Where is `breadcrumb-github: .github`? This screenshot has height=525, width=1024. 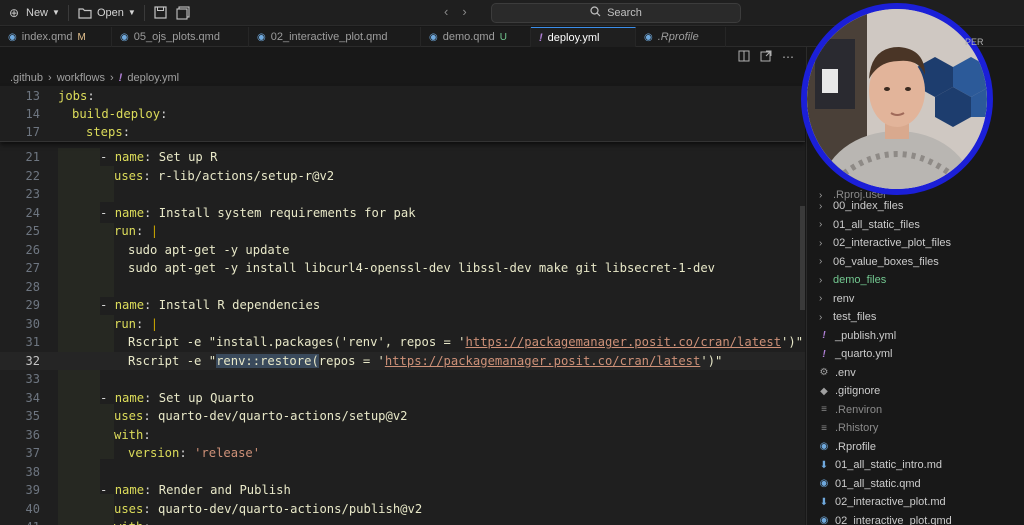 breadcrumb-github: .github is located at coordinates (26, 78).